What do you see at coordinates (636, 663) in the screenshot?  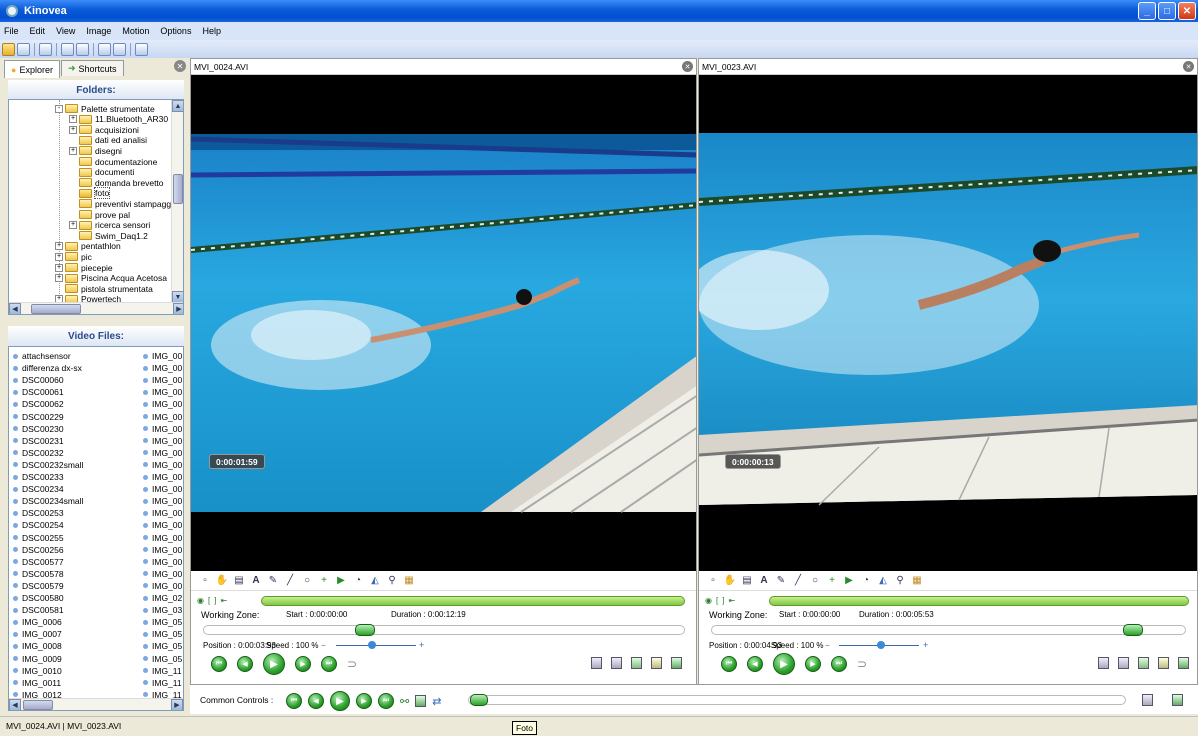 I see `save-video-icon` at bounding box center [636, 663].